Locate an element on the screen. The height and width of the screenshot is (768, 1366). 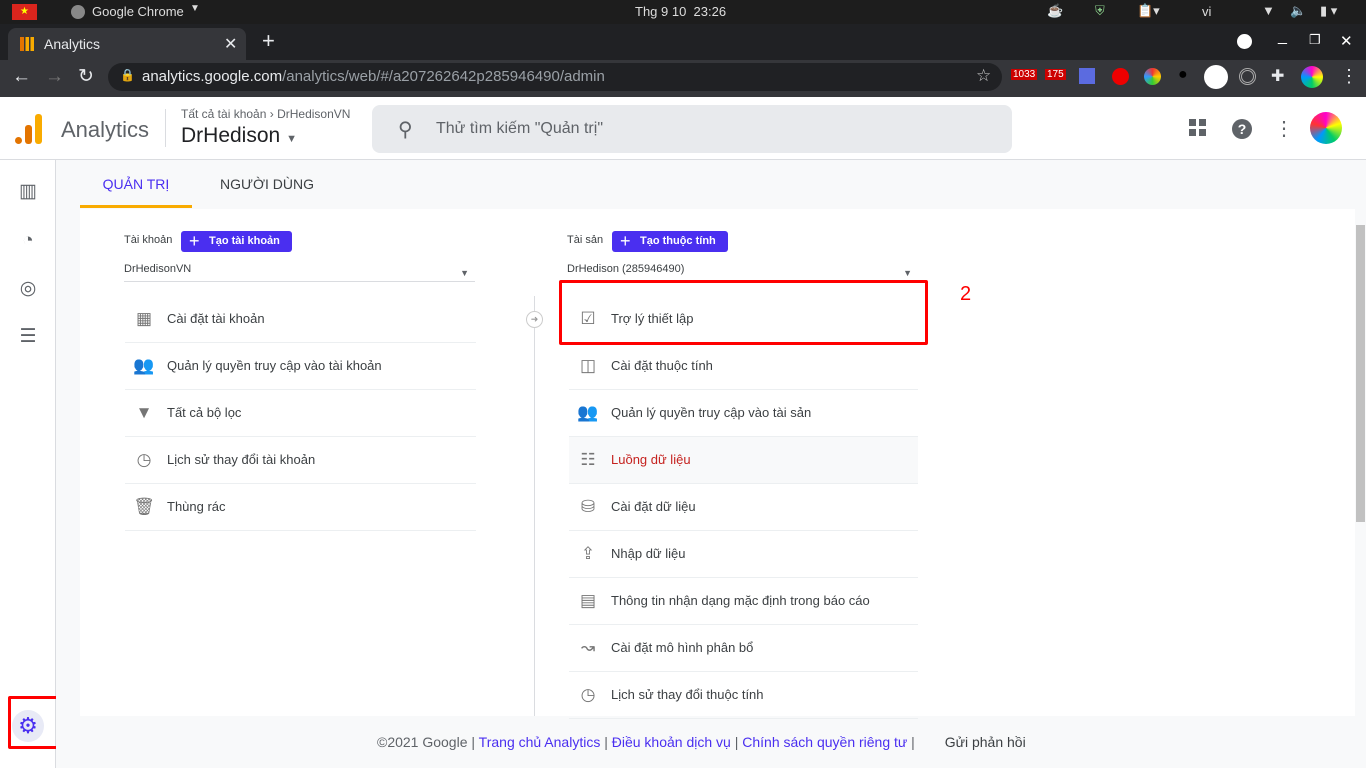
browser-tab-analytics: Analytics ✕ is located at coordinates (127, 44).